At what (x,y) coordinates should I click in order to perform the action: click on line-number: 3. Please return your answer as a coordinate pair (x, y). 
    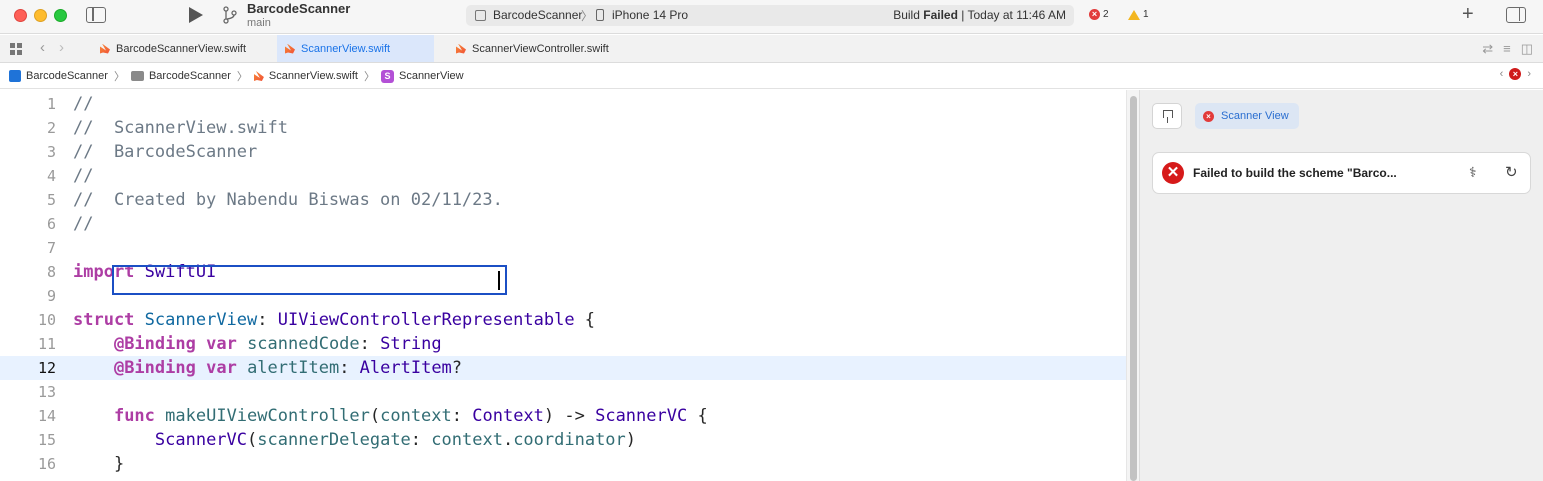
    Looking at the image, I should click on (28, 152).